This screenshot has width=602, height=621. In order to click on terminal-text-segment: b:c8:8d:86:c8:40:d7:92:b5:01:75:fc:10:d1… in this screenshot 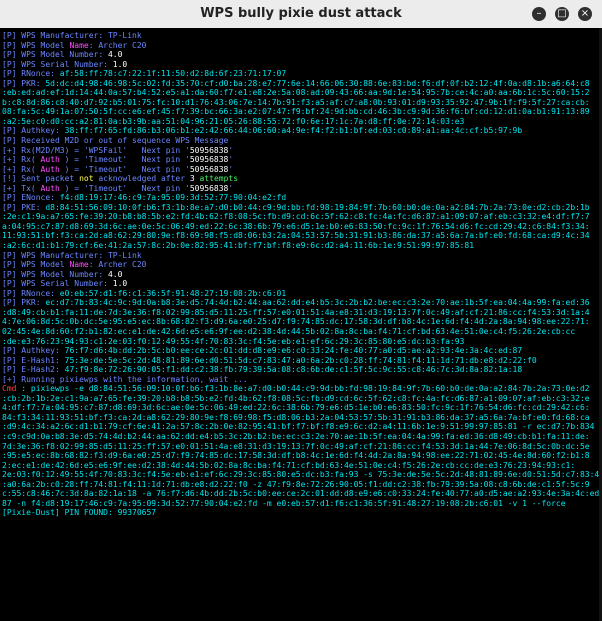, I will do `click(296, 102)`.